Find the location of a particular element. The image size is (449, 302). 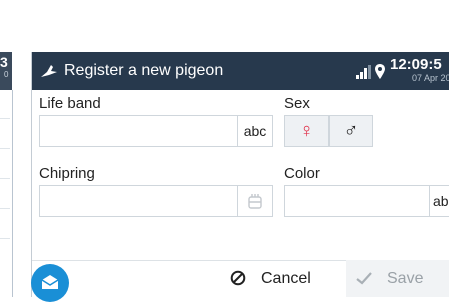

cancel-button: Cancel is located at coordinates (279, 278).